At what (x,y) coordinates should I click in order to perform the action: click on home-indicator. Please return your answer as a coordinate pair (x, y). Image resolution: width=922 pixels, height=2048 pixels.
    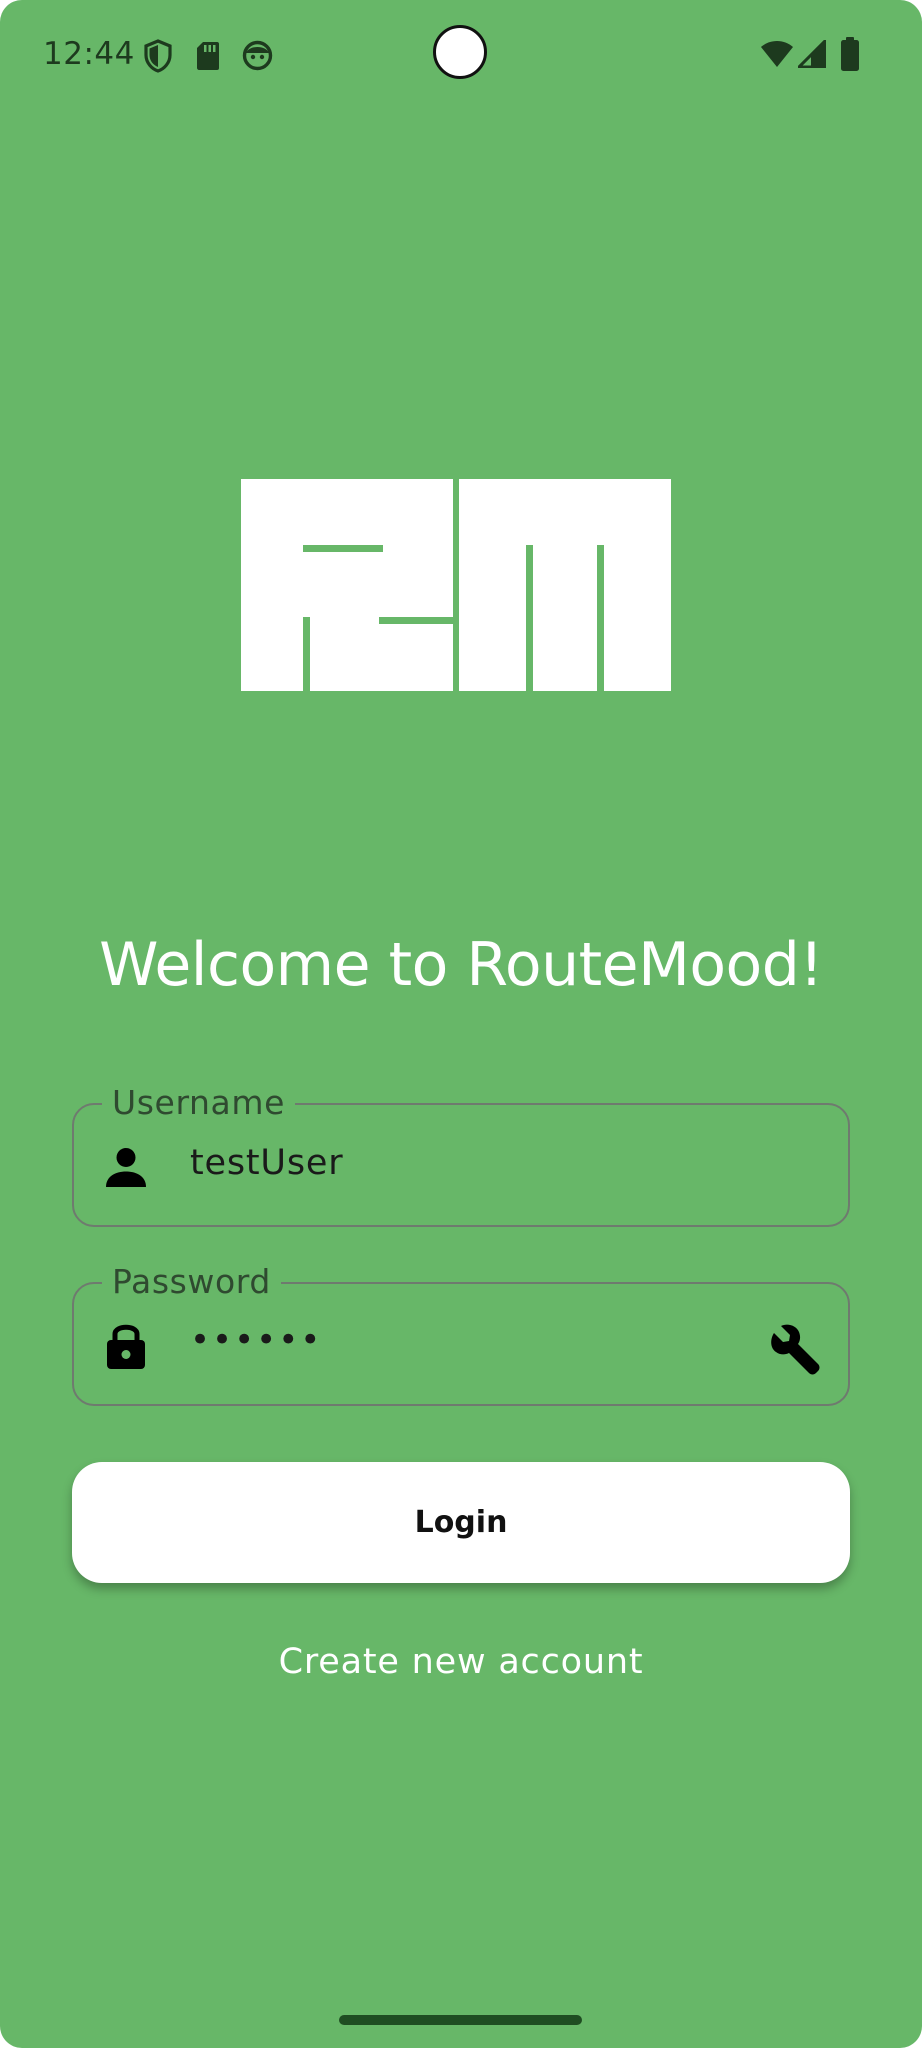
    Looking at the image, I should click on (460, 2020).